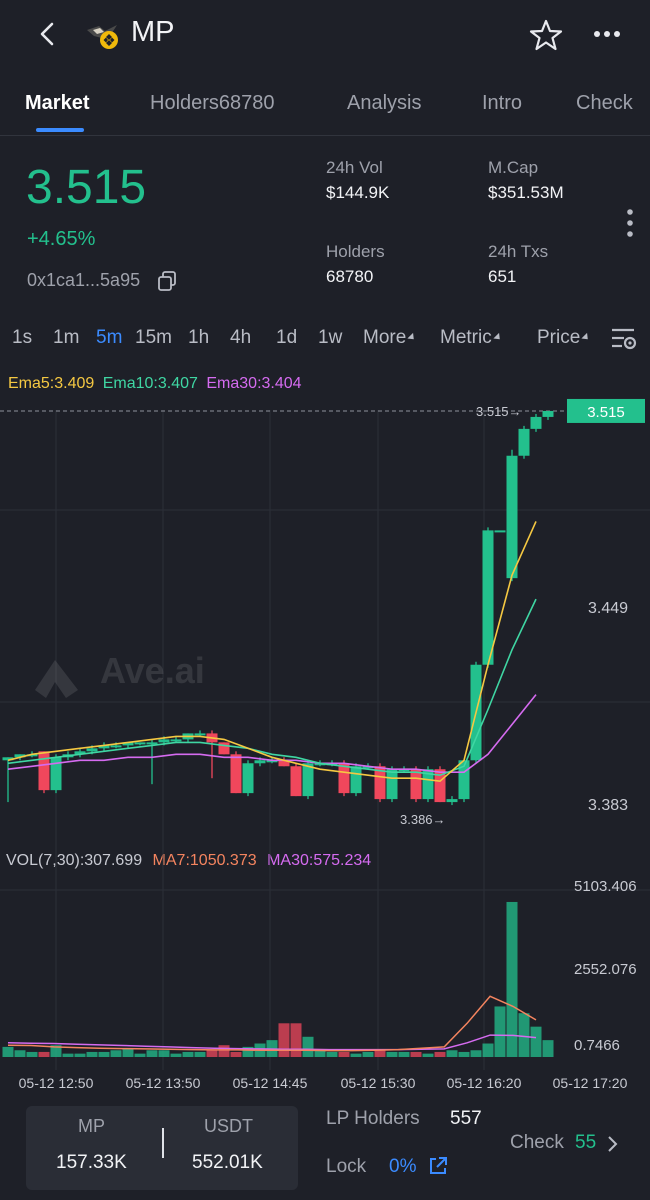 The image size is (650, 1200). I want to click on price-axis-tick: 3.383, so click(608, 805).